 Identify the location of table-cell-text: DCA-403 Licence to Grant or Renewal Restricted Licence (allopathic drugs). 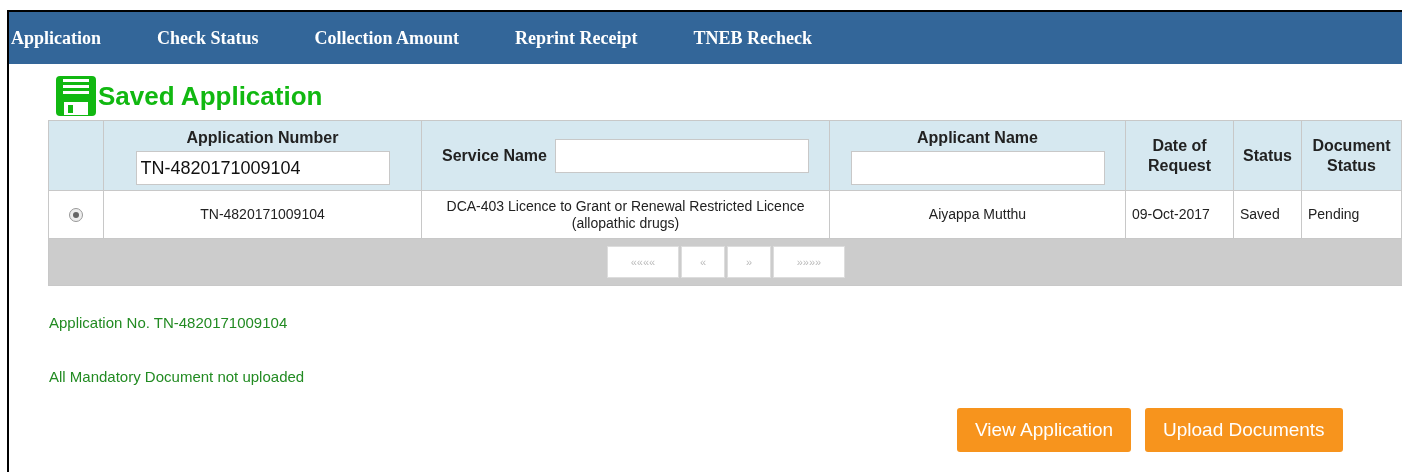
(625, 214).